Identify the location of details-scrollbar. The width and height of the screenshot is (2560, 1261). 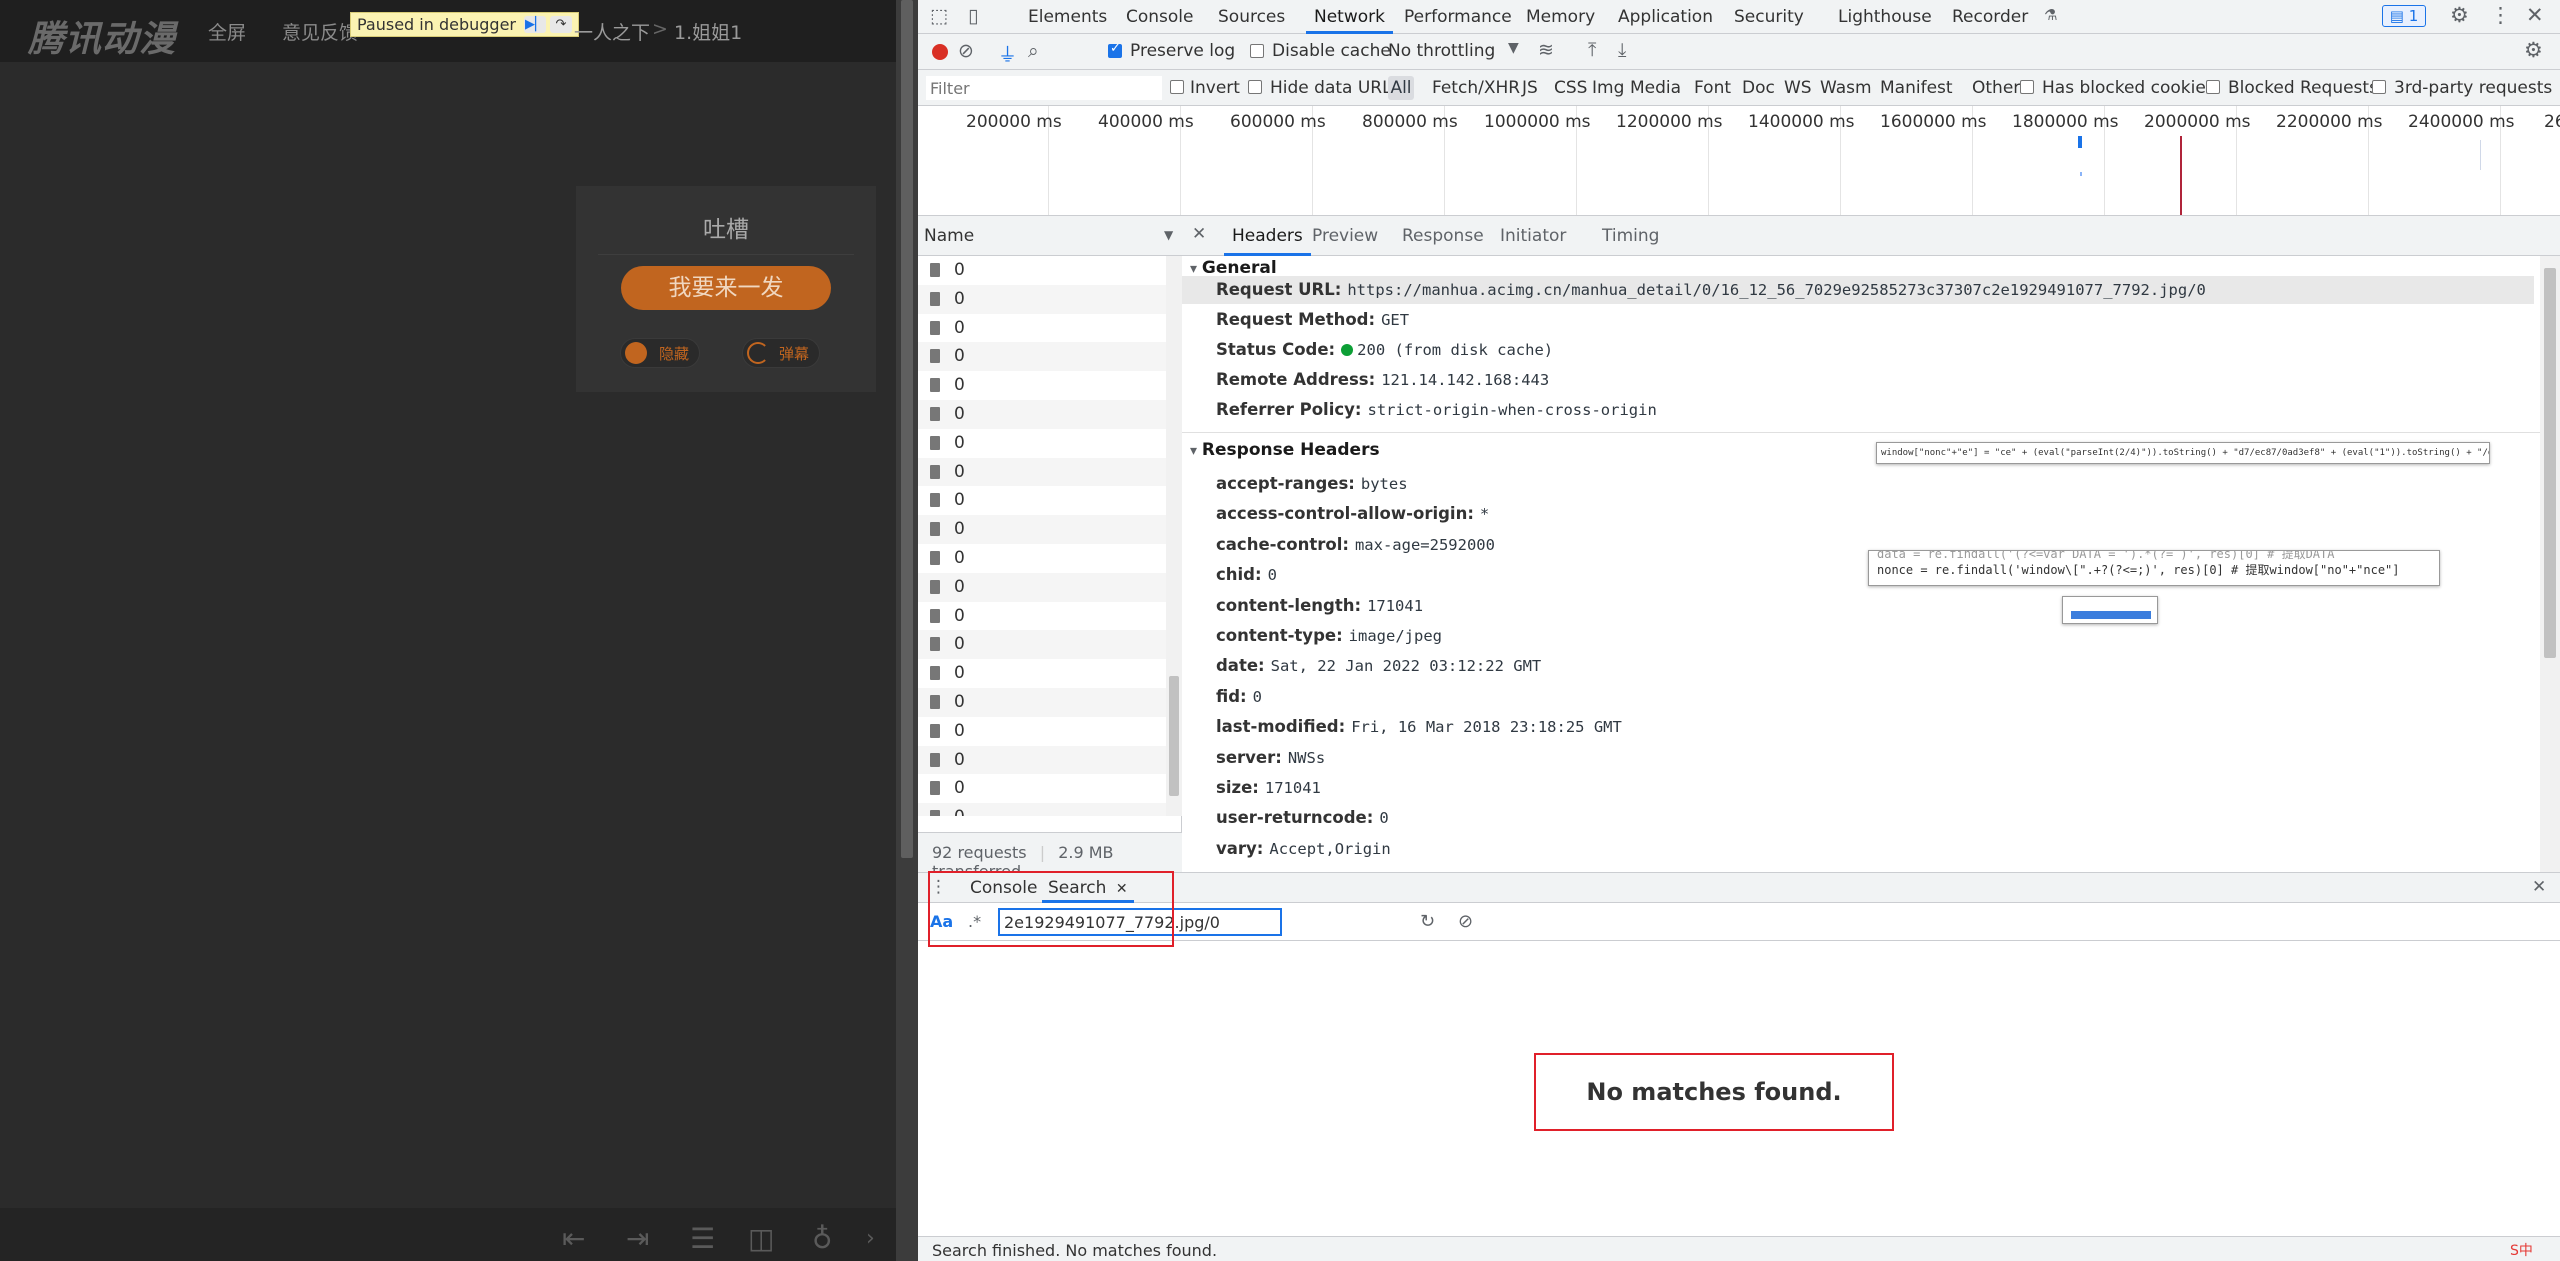
(2550, 564).